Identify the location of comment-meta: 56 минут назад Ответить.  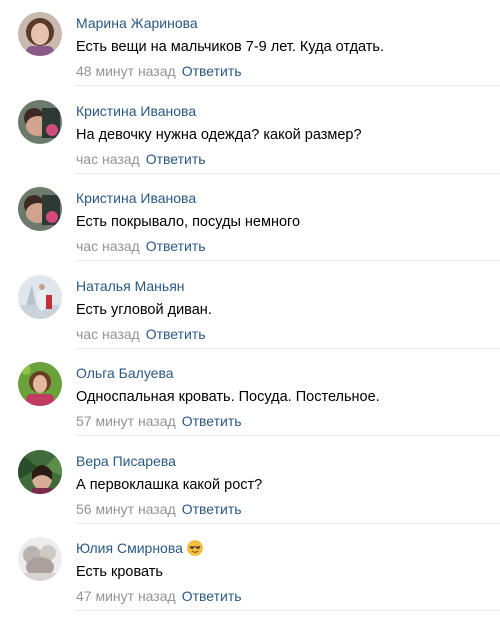
(159, 509).